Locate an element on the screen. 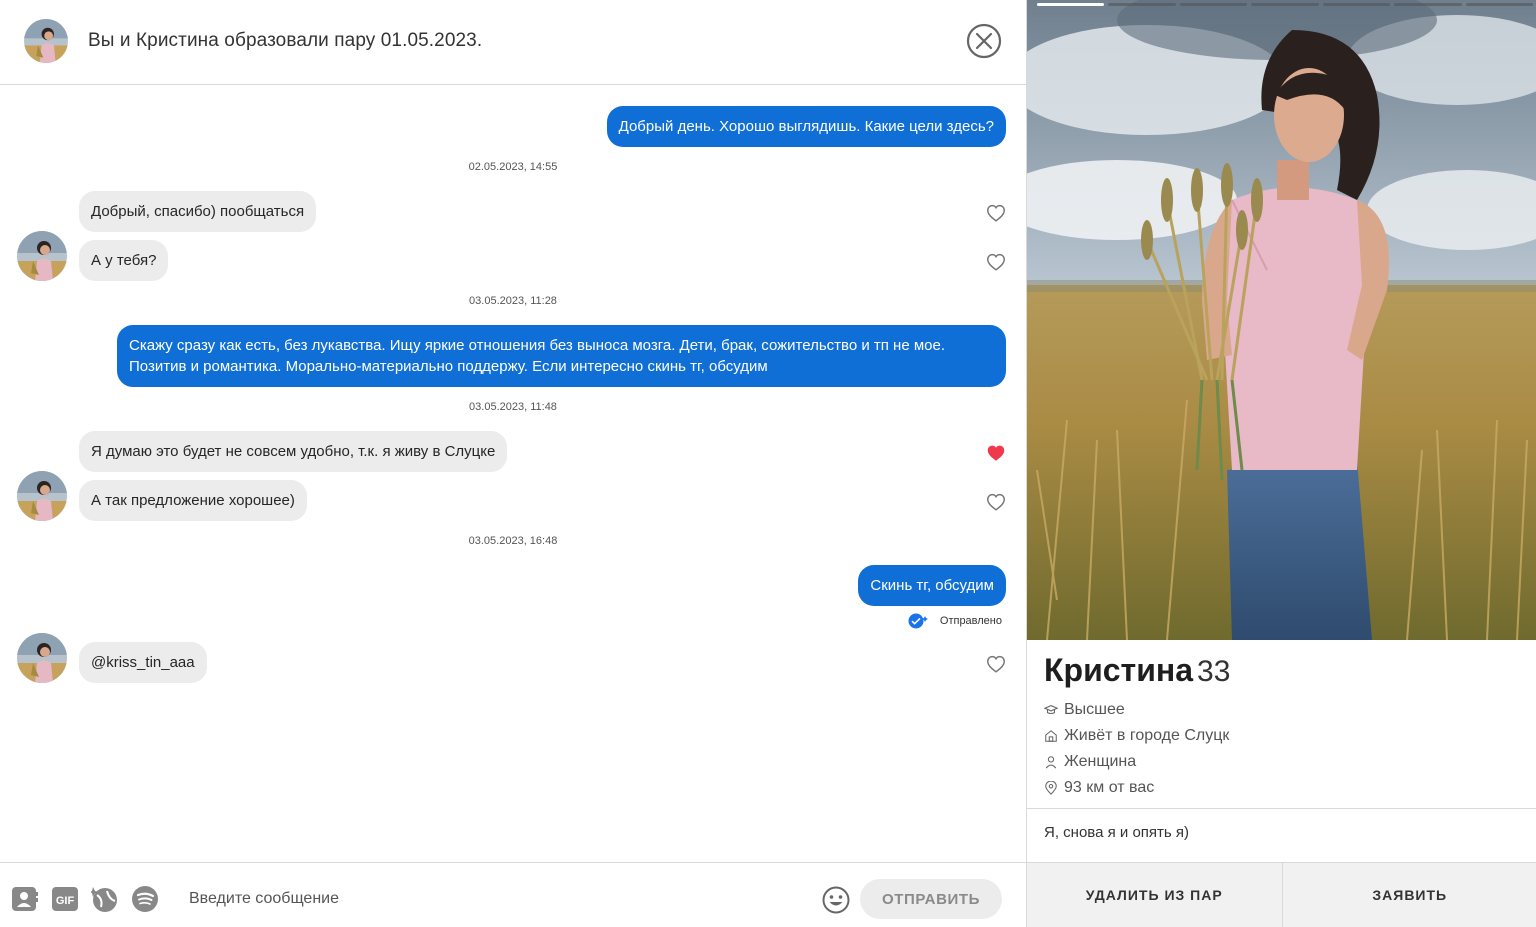  report-button: ЗАЯВИТЬ is located at coordinates (1408, 895).